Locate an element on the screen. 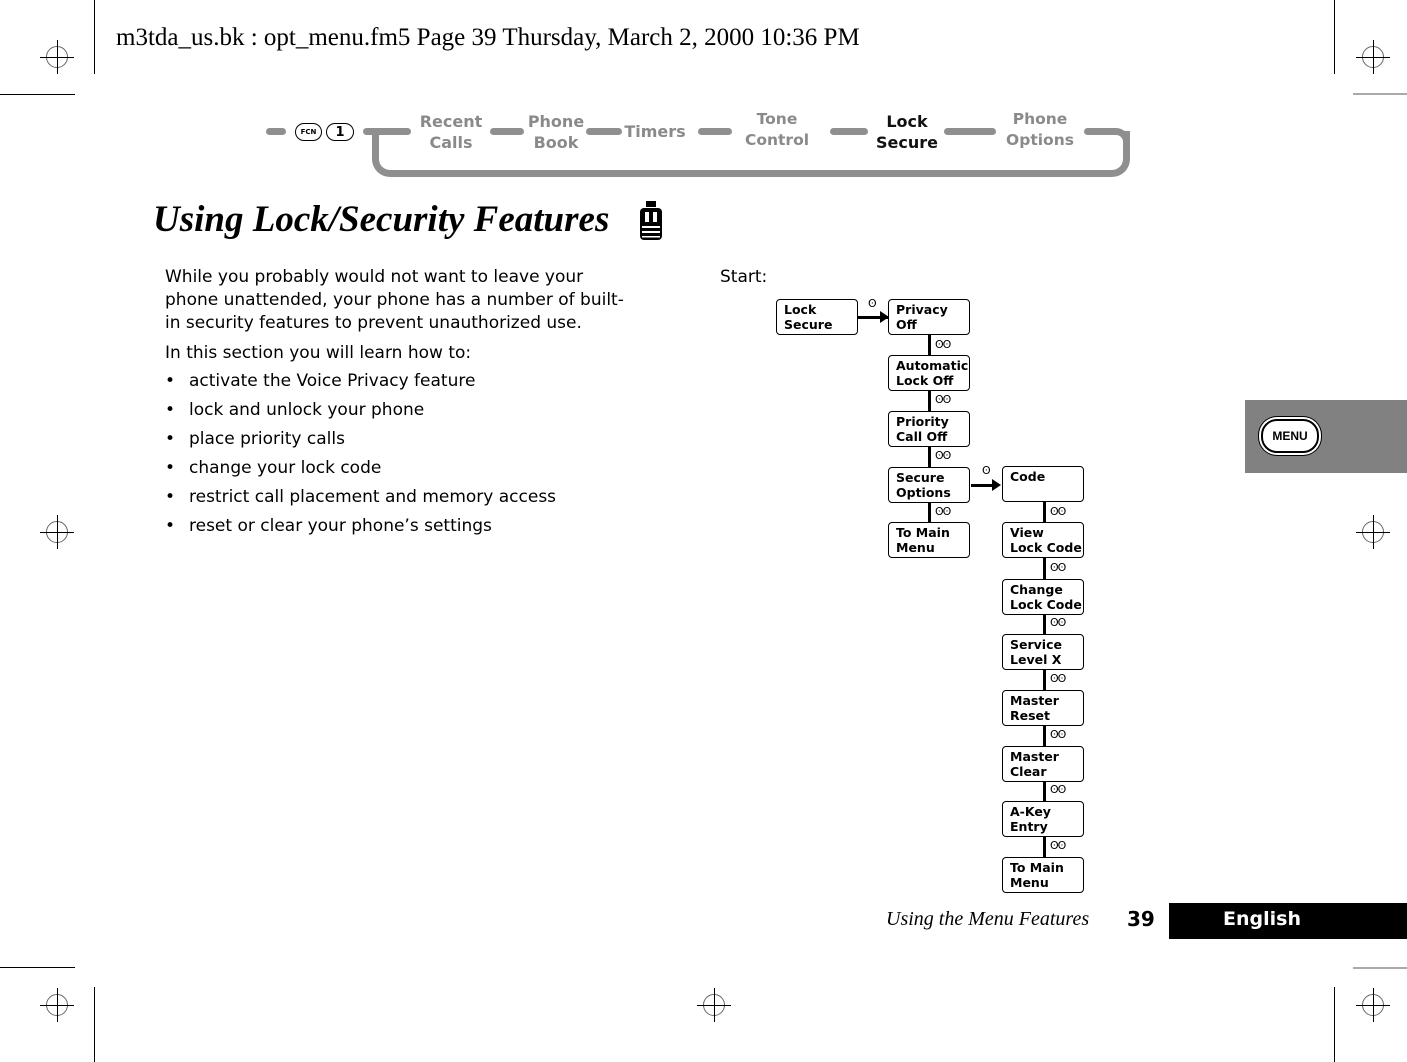 This screenshot has height=1062, width=1407. diagram-box-sub: To Main Menu is located at coordinates (1043, 875).